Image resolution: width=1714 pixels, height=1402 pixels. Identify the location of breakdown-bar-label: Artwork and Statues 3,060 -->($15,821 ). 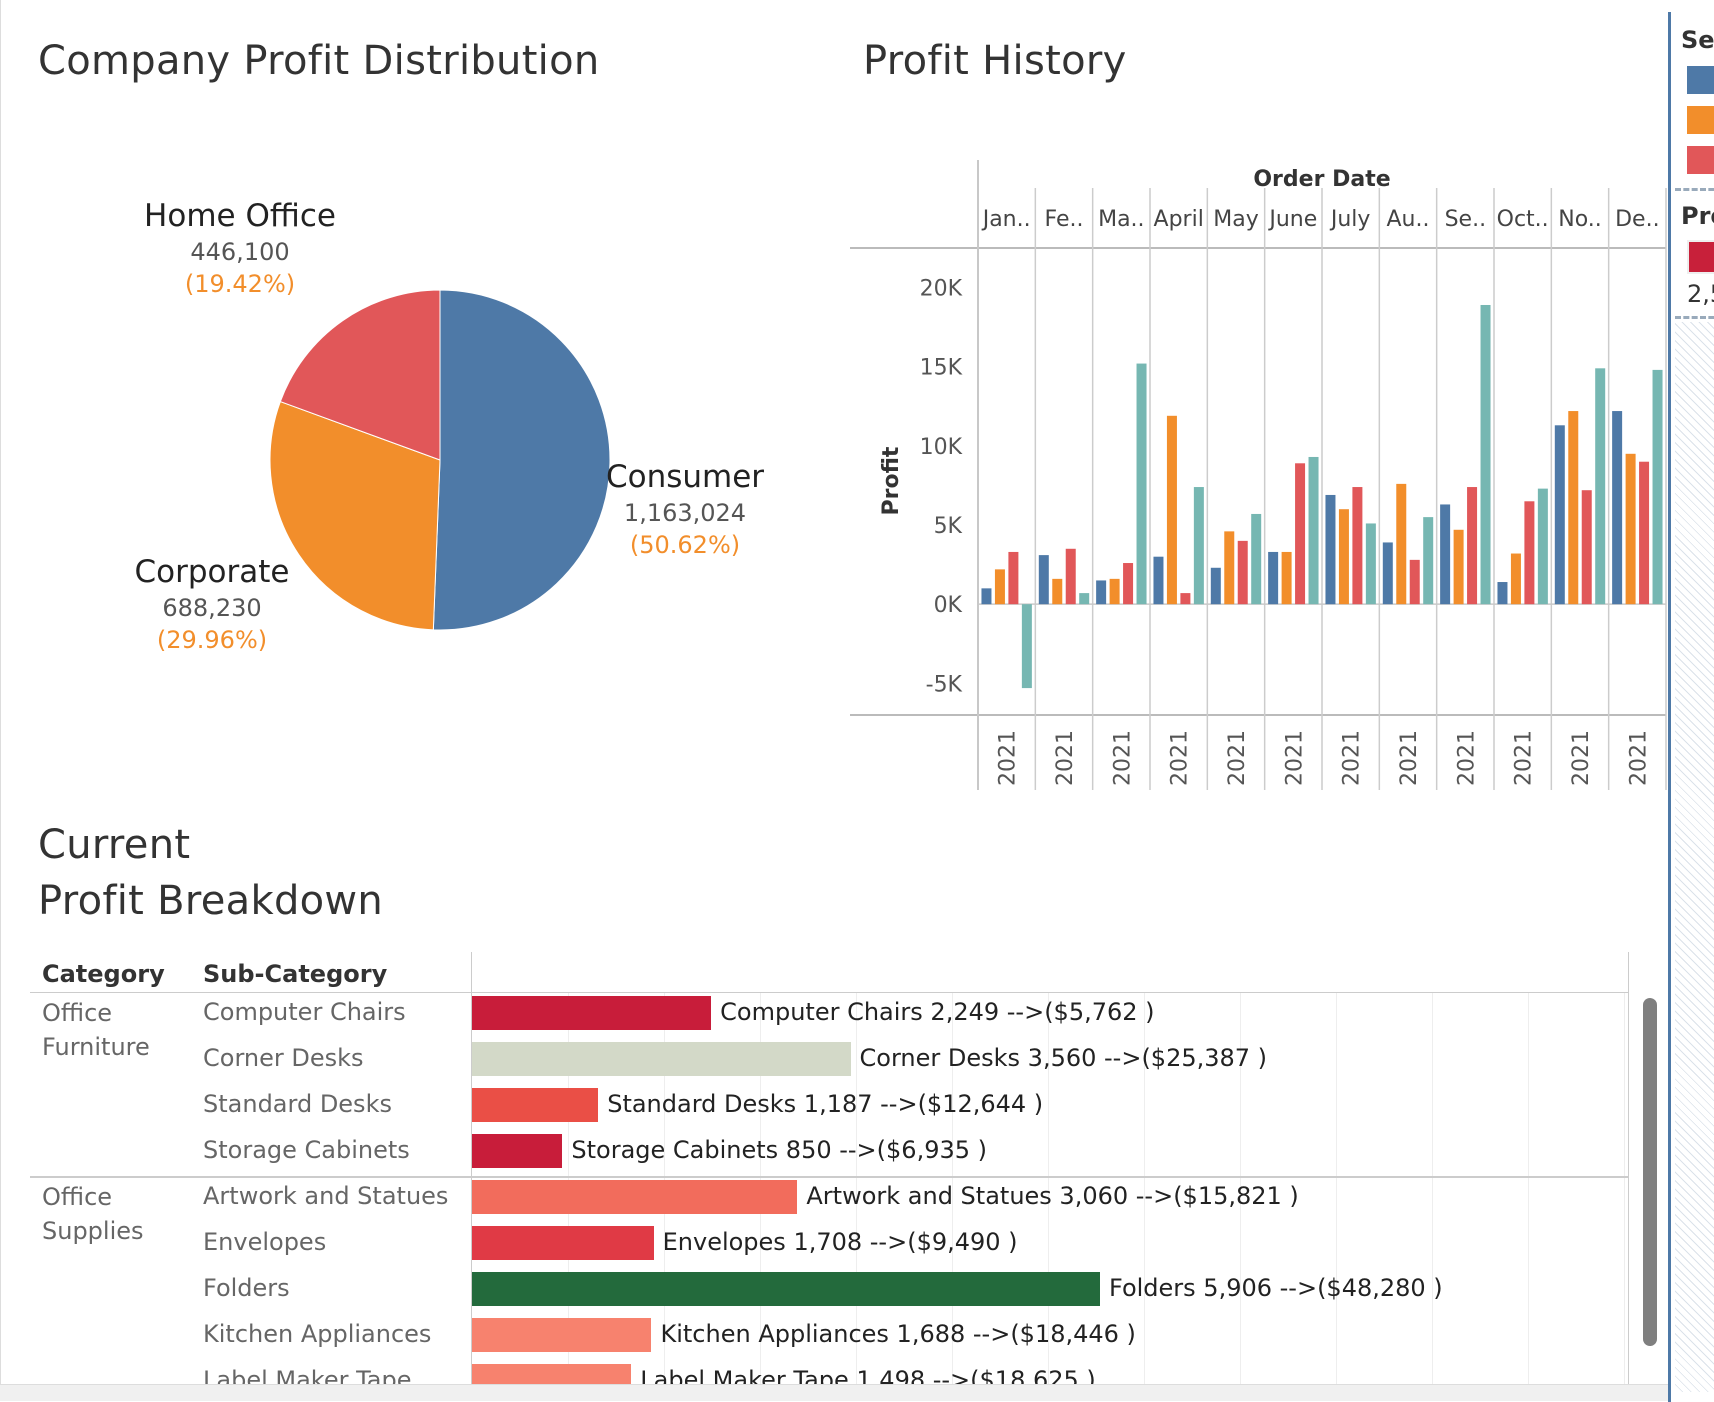
(1052, 1196).